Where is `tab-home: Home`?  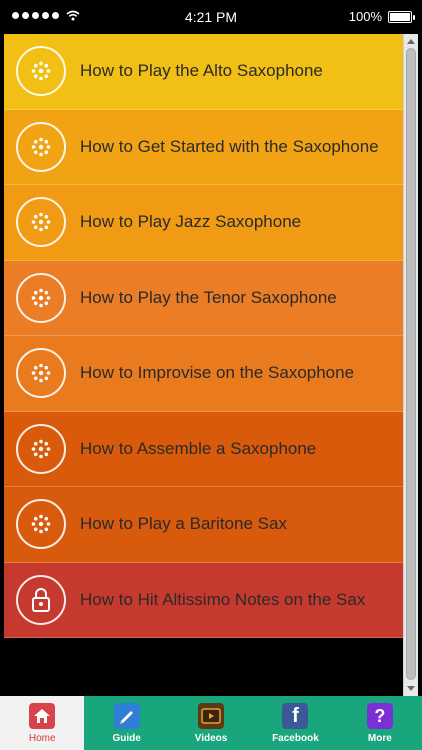 tab-home: Home is located at coordinates (42, 723).